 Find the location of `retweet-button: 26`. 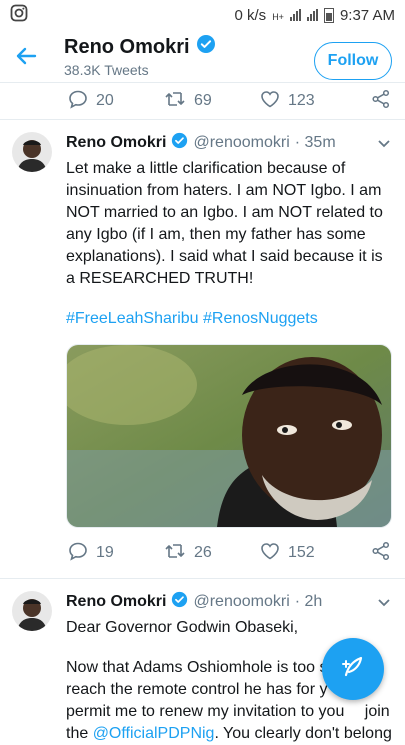

retweet-button: 26 is located at coordinates (212, 553).